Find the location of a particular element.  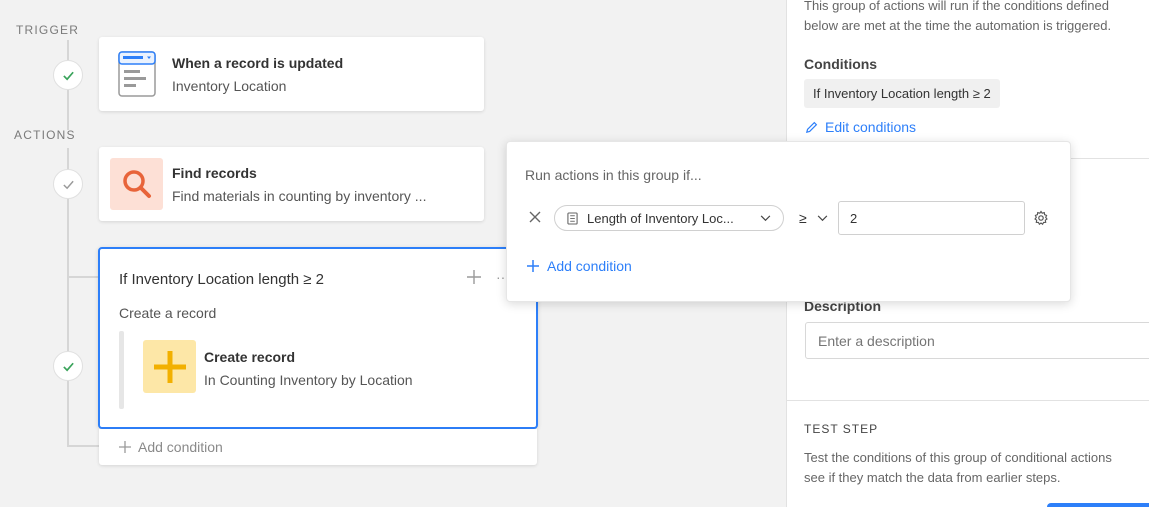

conditions-label: Conditions is located at coordinates (841, 64).